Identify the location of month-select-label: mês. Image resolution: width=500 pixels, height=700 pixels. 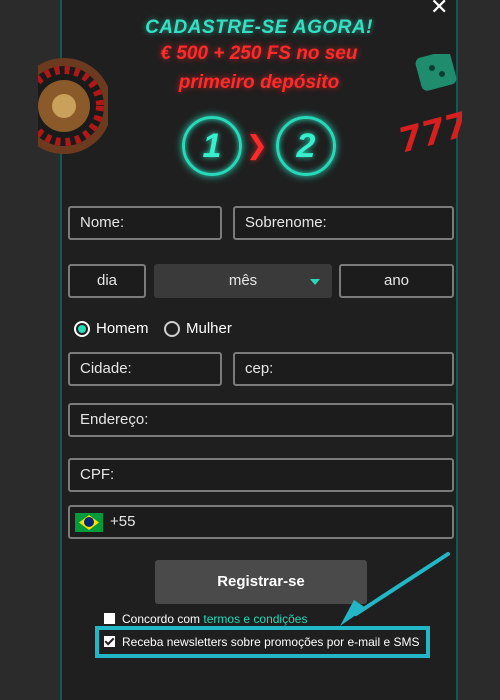
(243, 280).